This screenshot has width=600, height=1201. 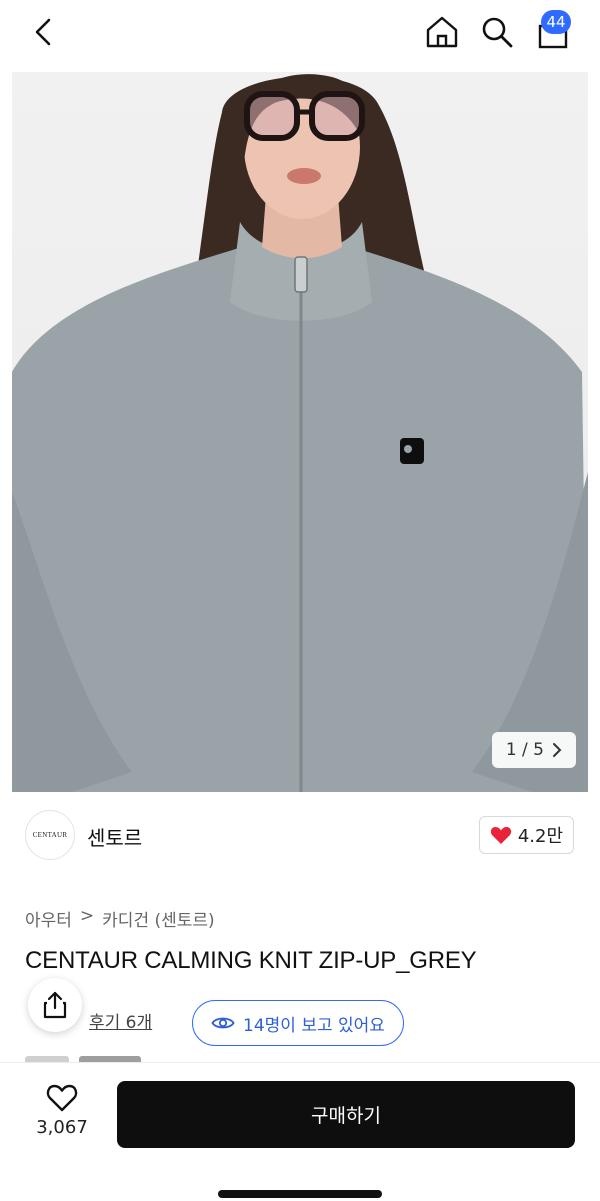 I want to click on heart-filled-icon, so click(x=500, y=835).